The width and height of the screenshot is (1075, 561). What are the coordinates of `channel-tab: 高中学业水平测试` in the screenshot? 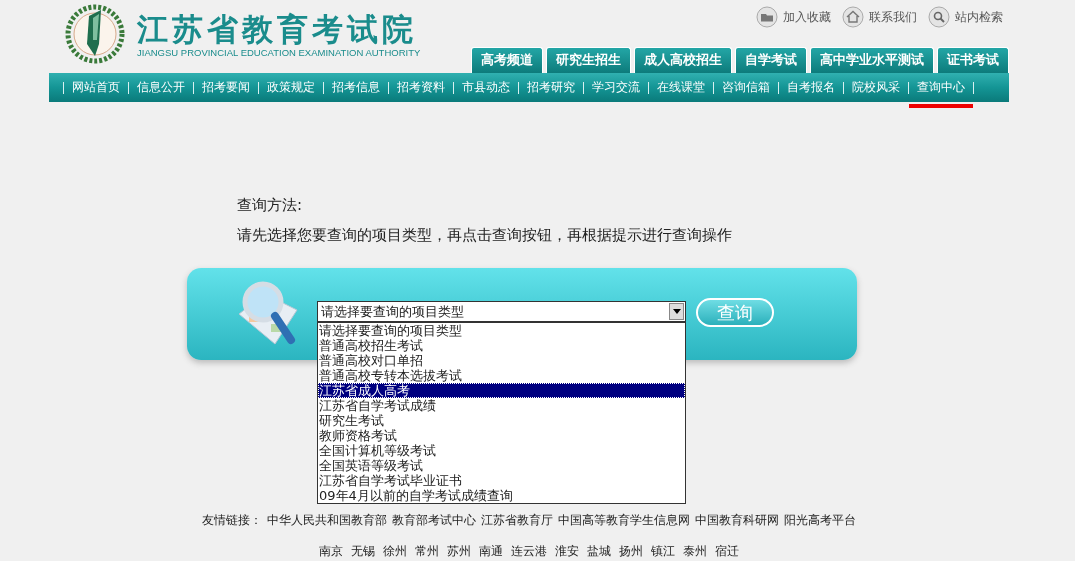 It's located at (872, 60).